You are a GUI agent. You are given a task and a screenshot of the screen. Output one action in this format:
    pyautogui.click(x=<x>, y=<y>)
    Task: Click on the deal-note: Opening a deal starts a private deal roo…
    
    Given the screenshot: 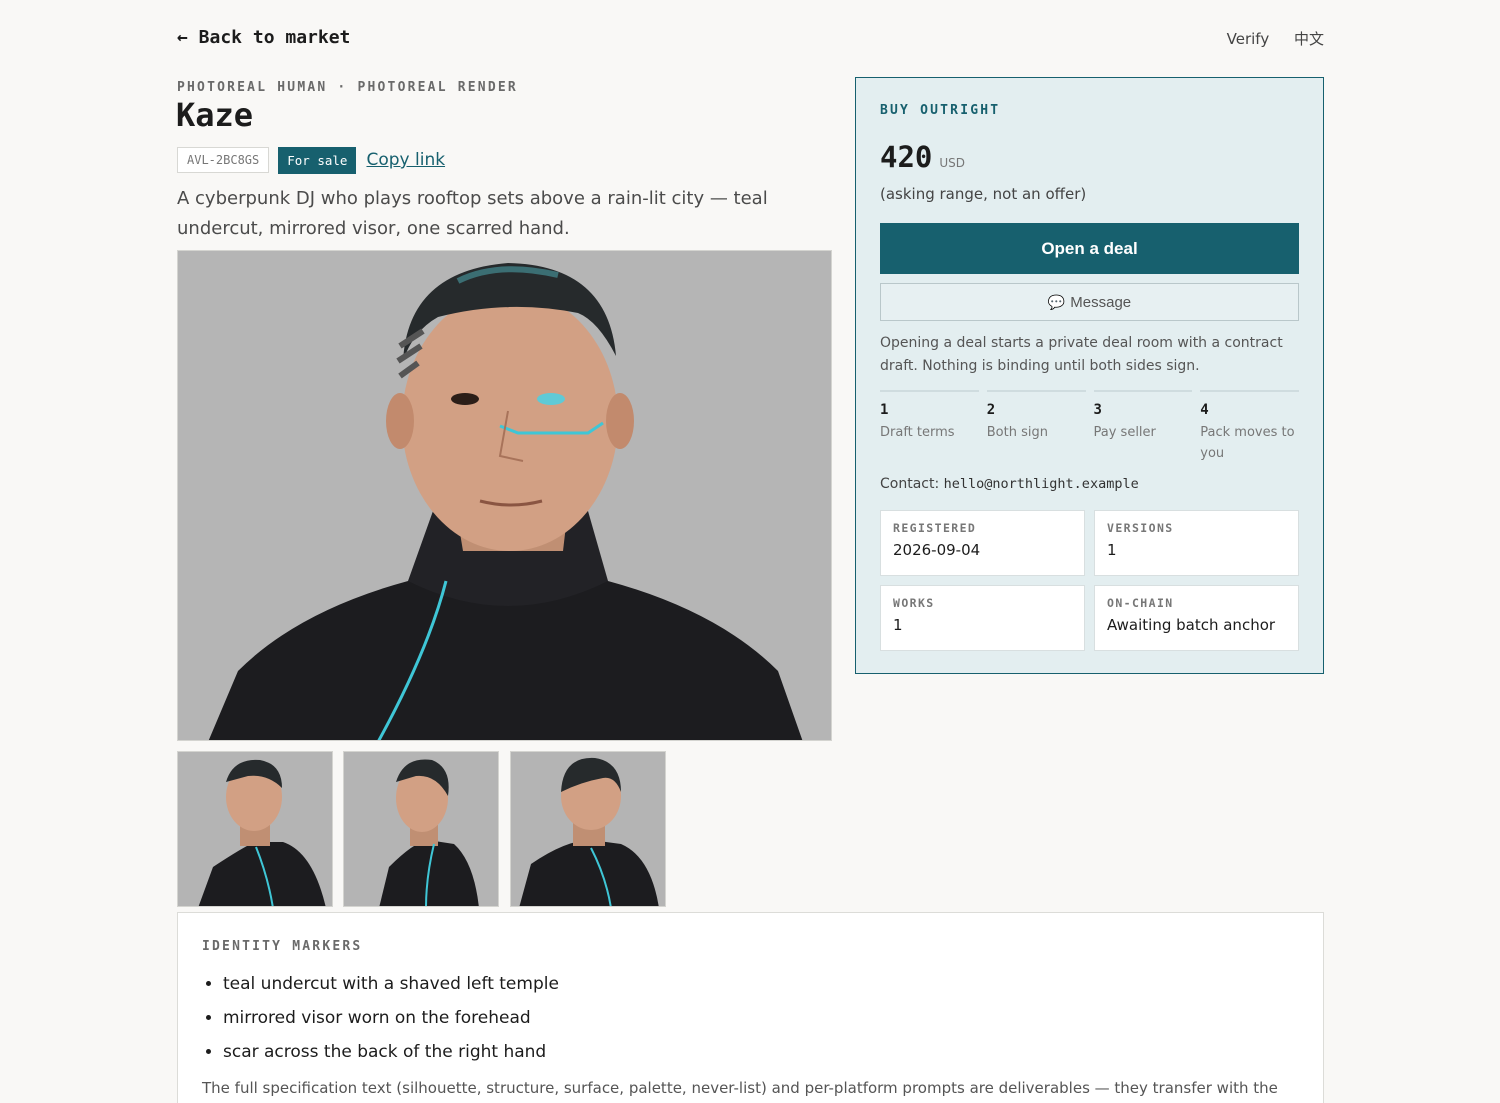 What is the action you would take?
    pyautogui.click(x=1081, y=354)
    